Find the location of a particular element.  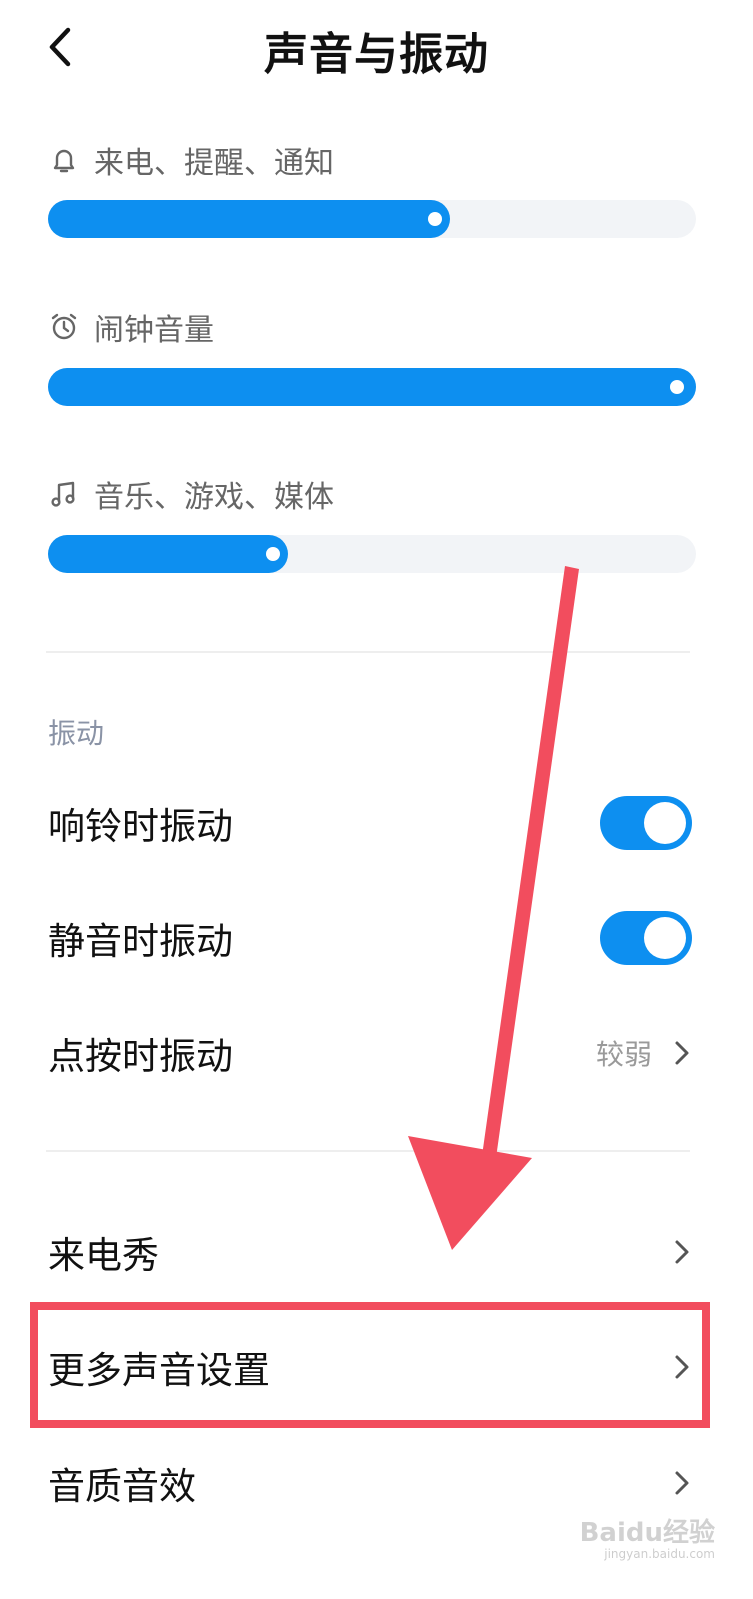

alarm-volume-label: 闹钟音量 is located at coordinates (154, 330).